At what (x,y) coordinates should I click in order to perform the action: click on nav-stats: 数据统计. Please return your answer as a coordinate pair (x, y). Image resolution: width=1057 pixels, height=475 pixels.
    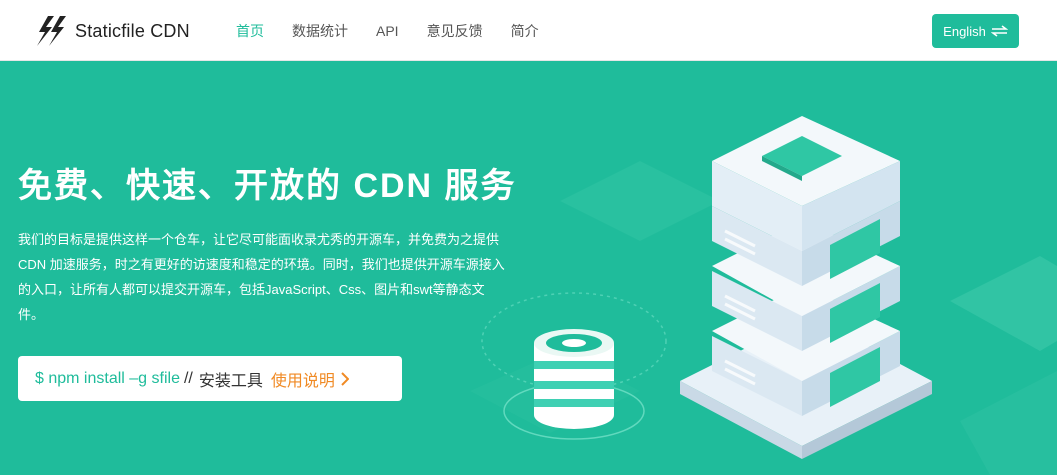
    Looking at the image, I should click on (320, 31).